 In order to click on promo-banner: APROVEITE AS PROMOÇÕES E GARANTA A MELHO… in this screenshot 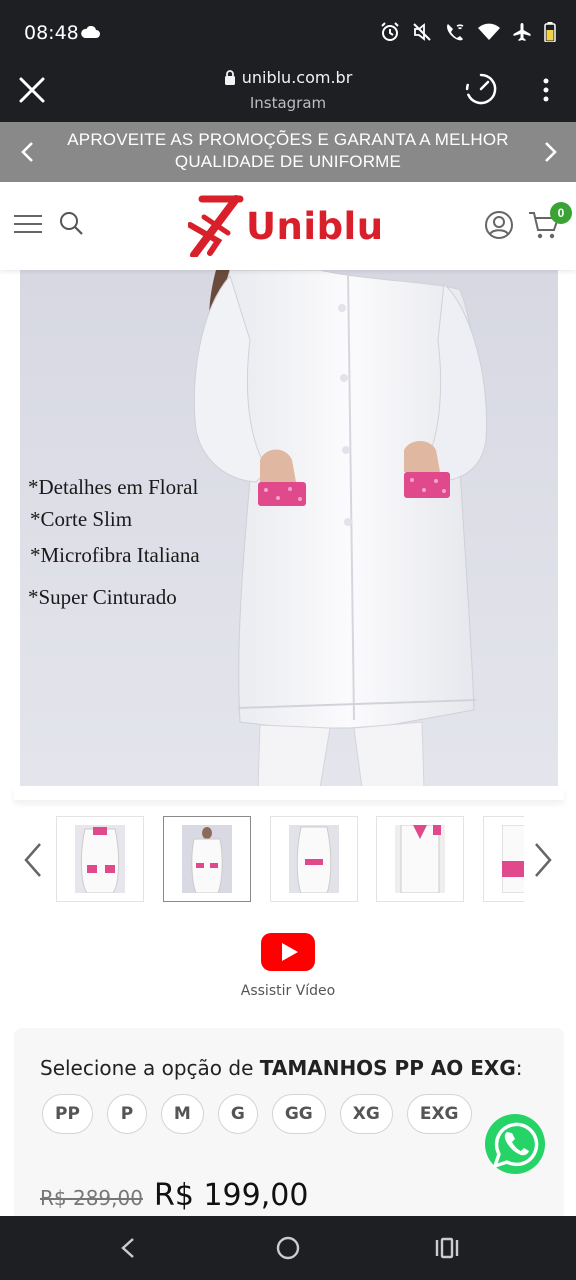, I will do `click(288, 152)`.